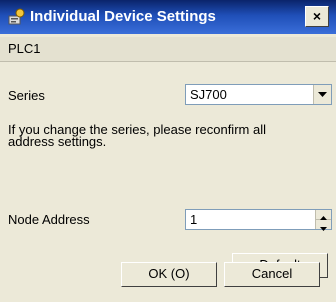 The image size is (336, 302). What do you see at coordinates (323, 225) in the screenshot?
I see `spin-down-icon` at bounding box center [323, 225].